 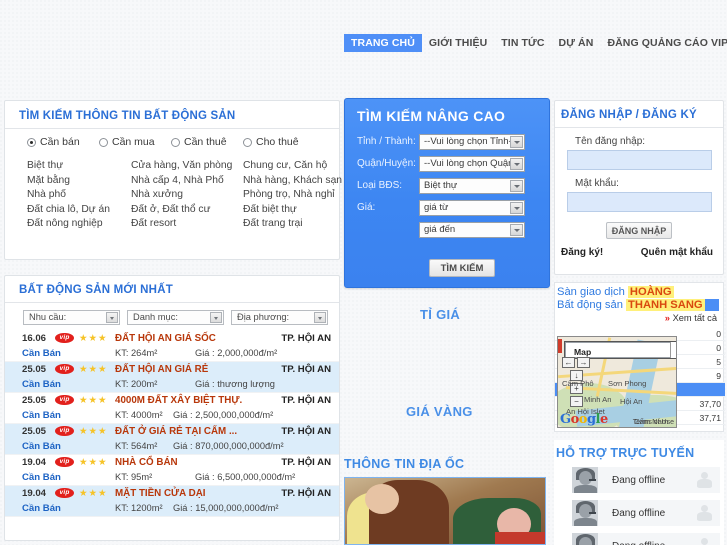 I want to click on advanced-search-submit-button: TÌM KIẾM, so click(x=462, y=268).